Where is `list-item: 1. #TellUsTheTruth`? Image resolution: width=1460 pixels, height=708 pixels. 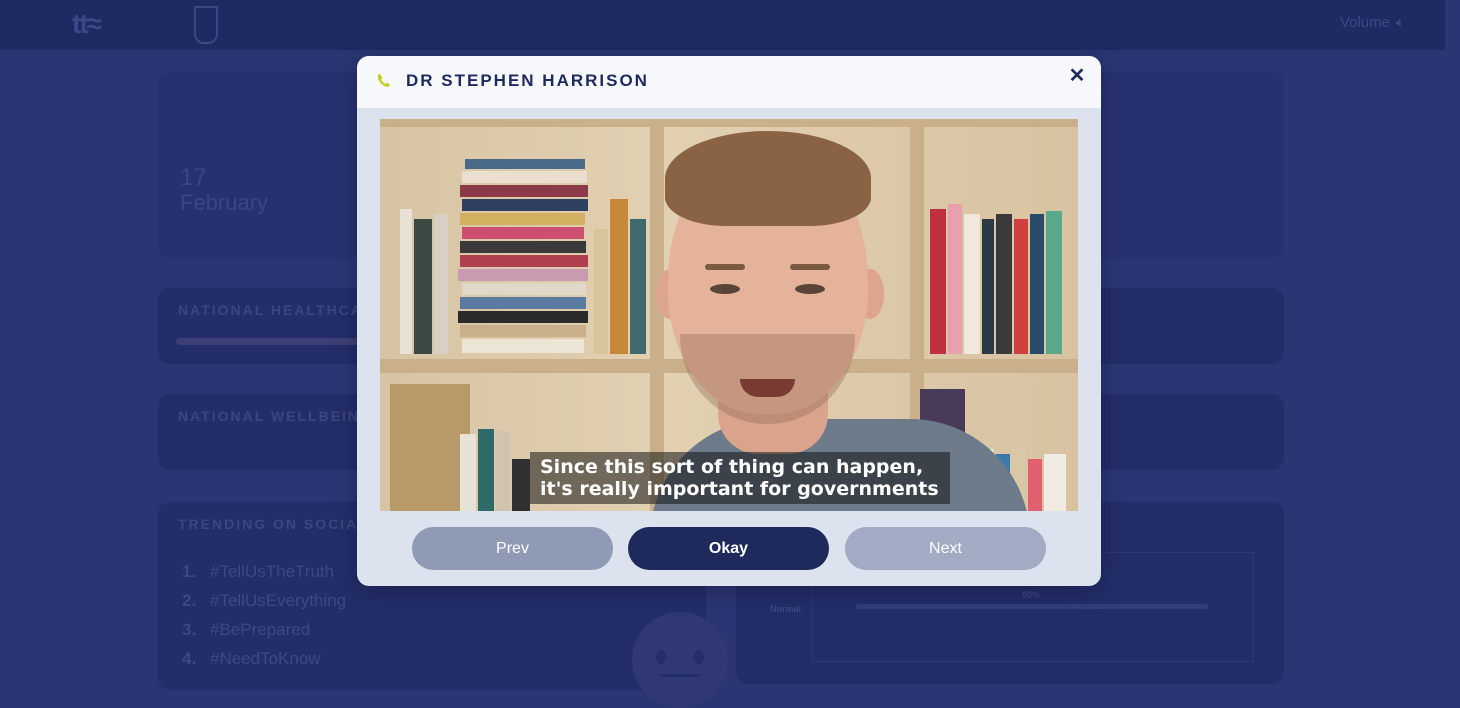 list-item: 1. #TellUsTheTruth is located at coordinates (258, 571).